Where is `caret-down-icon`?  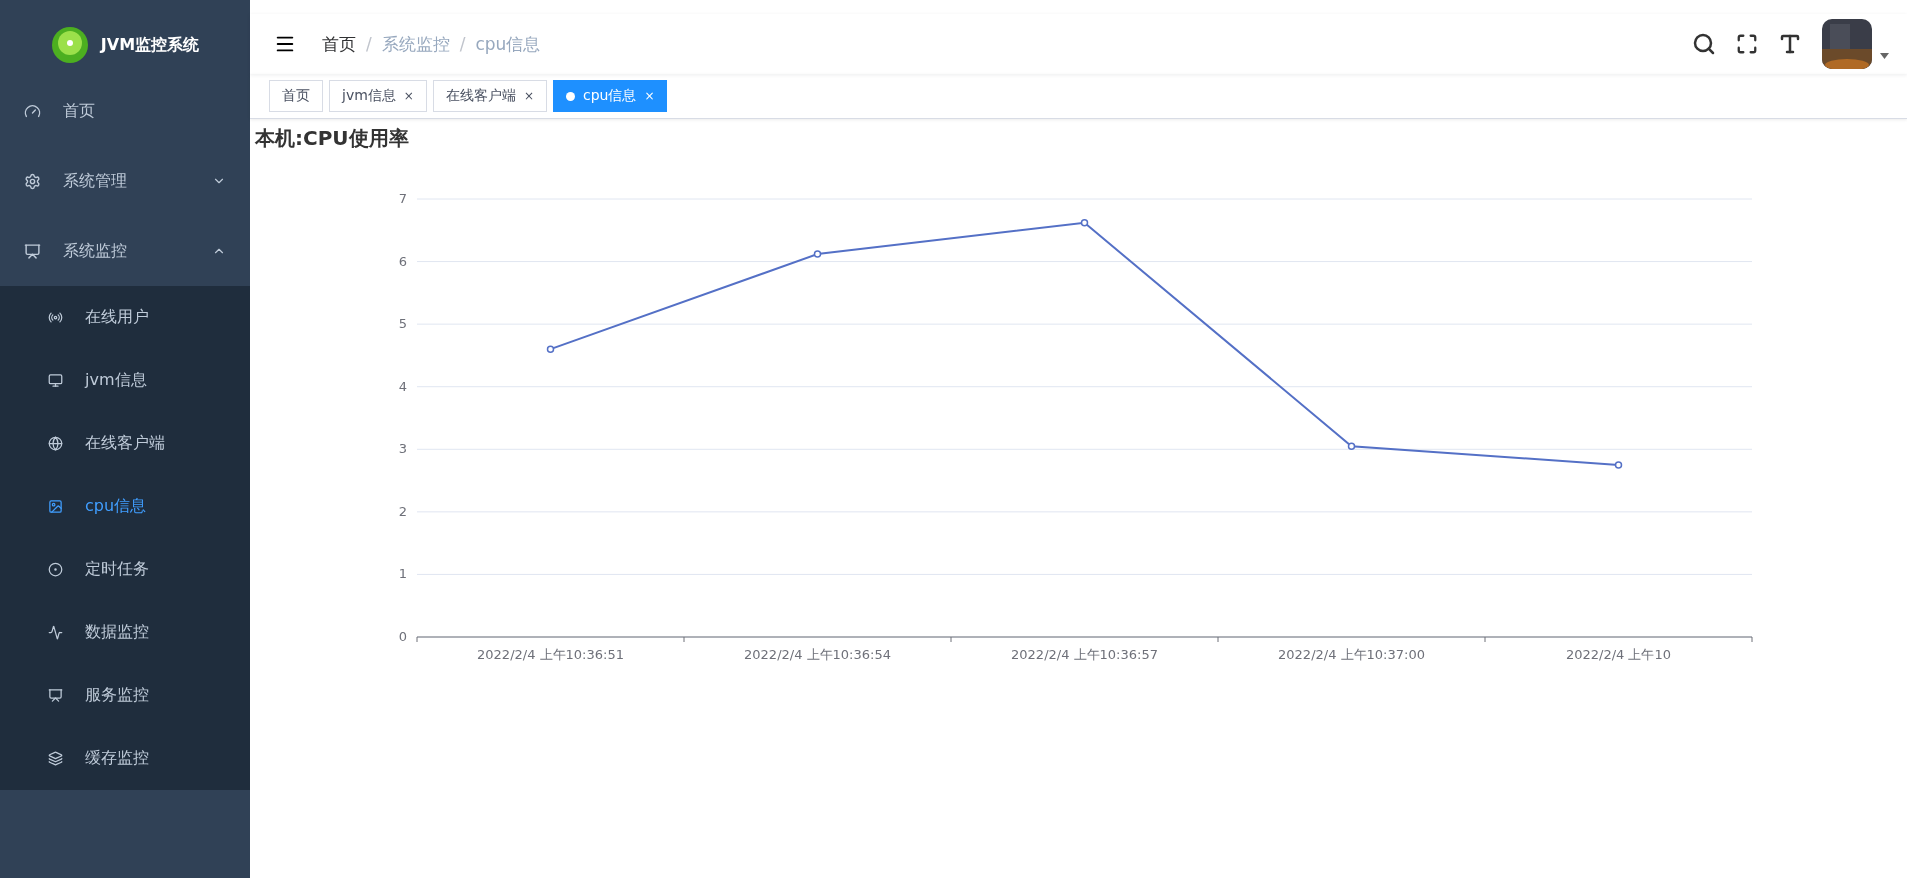 caret-down-icon is located at coordinates (1884, 56).